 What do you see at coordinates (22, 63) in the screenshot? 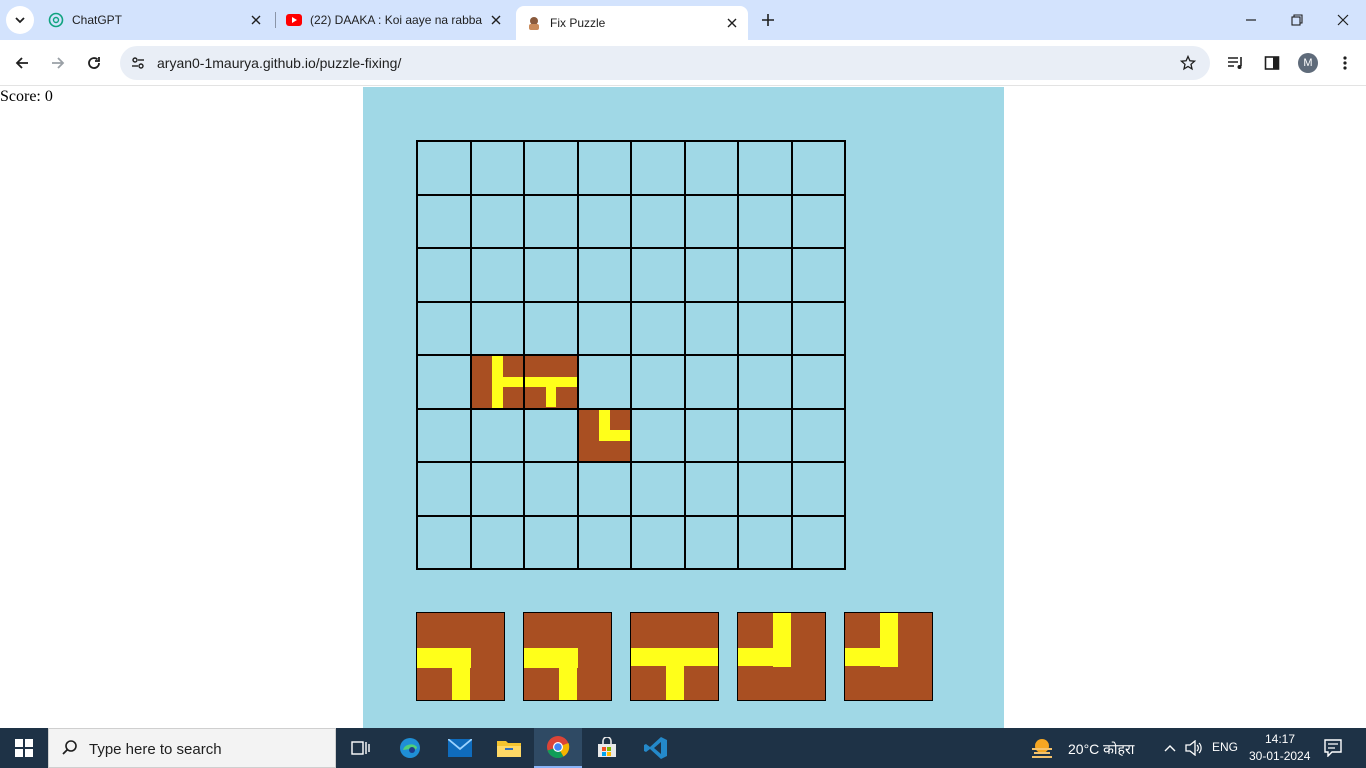
I see `back-button` at bounding box center [22, 63].